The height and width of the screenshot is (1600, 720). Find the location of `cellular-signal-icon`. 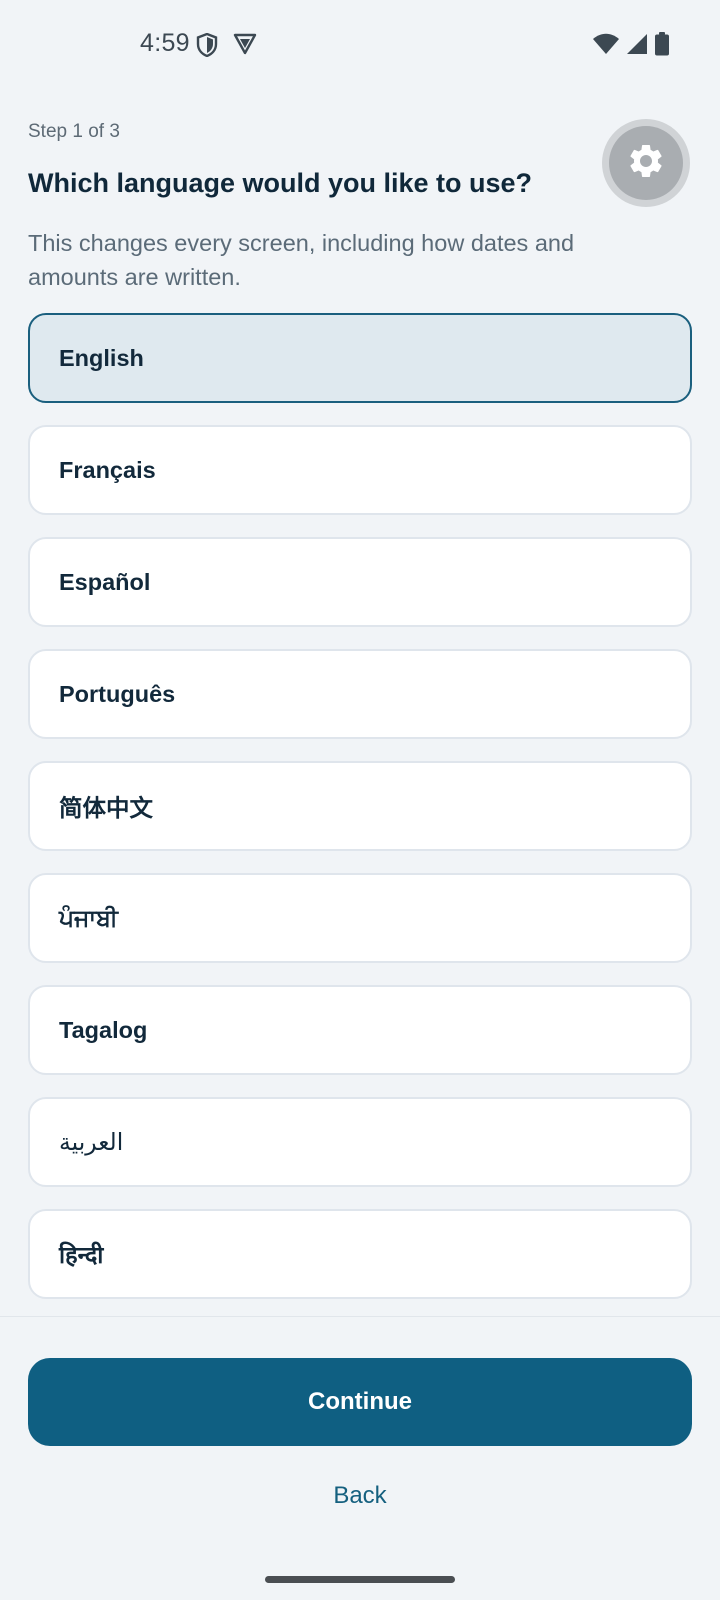

cellular-signal-icon is located at coordinates (637, 46).